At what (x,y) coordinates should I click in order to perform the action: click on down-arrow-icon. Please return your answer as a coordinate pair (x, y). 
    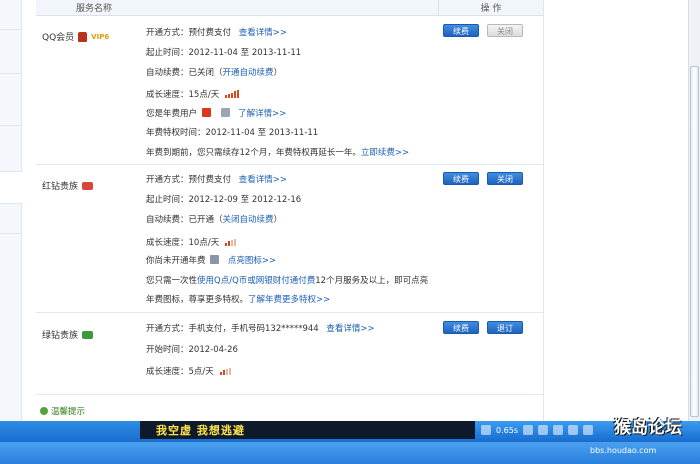
    Looking at the image, I should click on (557, 430).